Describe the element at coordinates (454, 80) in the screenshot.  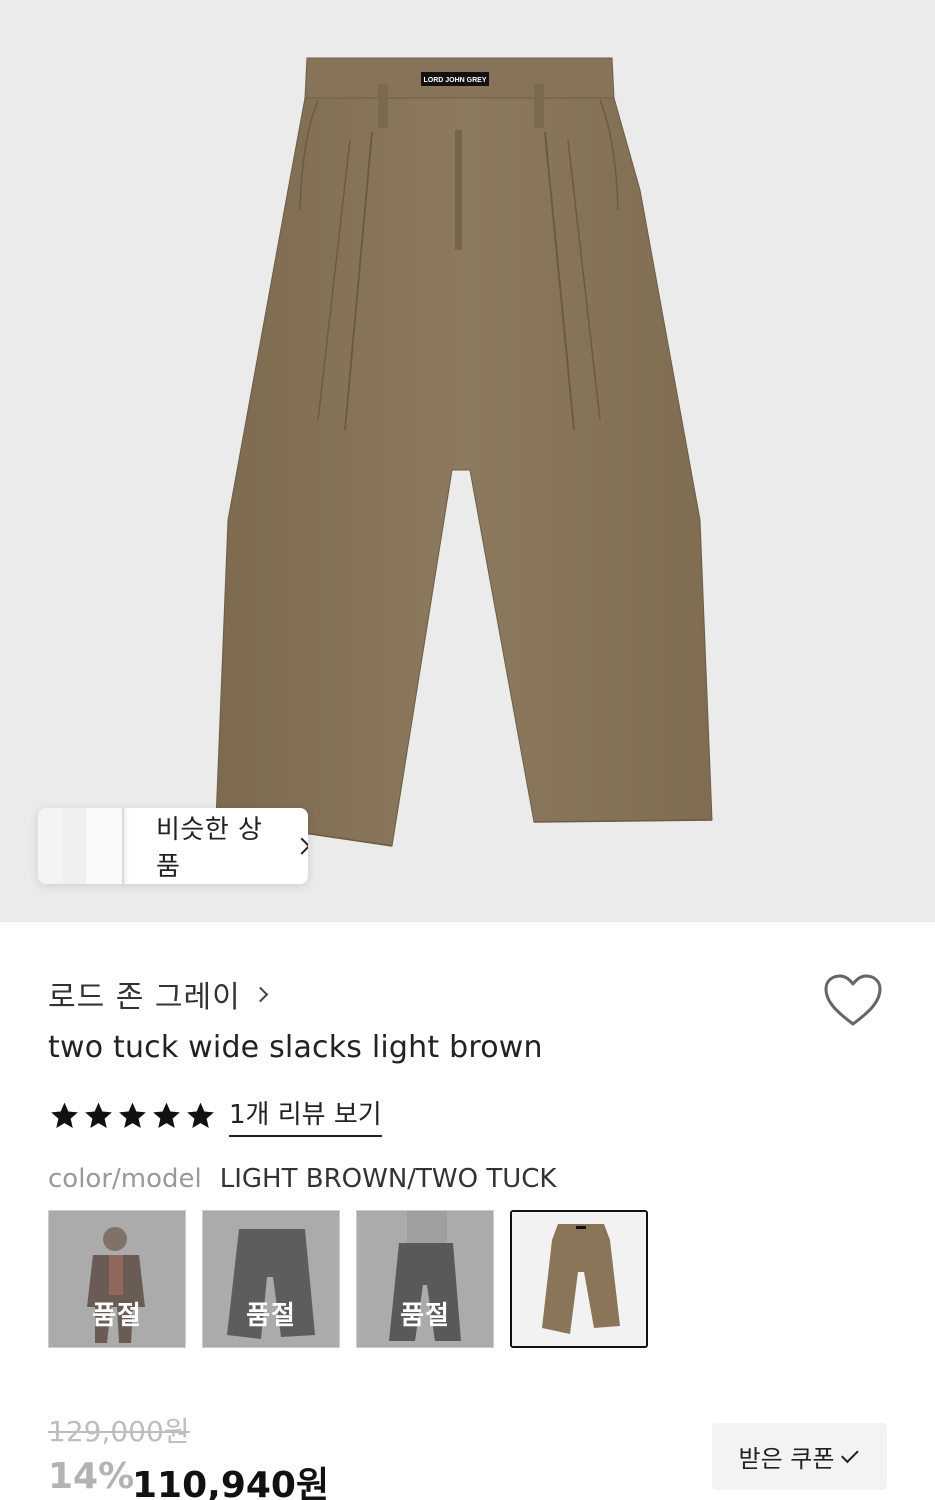
I see `waistband-label: LORD JOHN GREY` at that location.